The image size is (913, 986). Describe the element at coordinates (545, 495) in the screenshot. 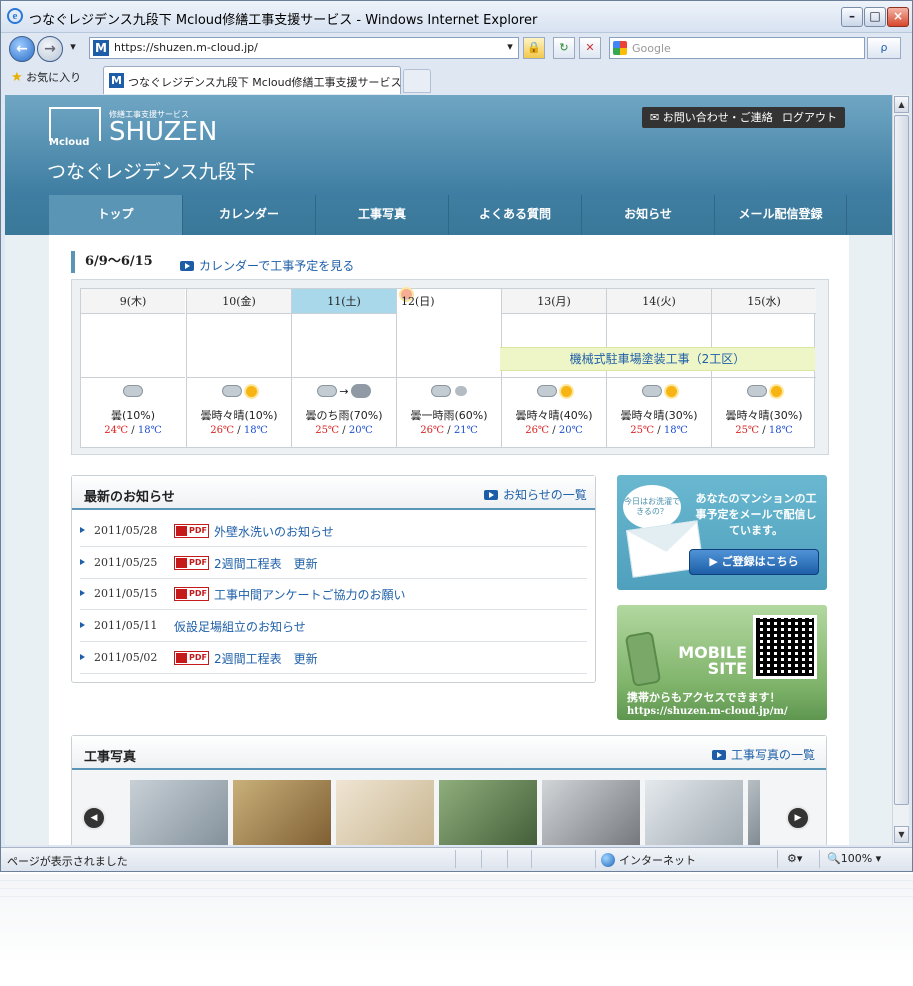

I see `news-list-label: お知らせの一覧` at that location.